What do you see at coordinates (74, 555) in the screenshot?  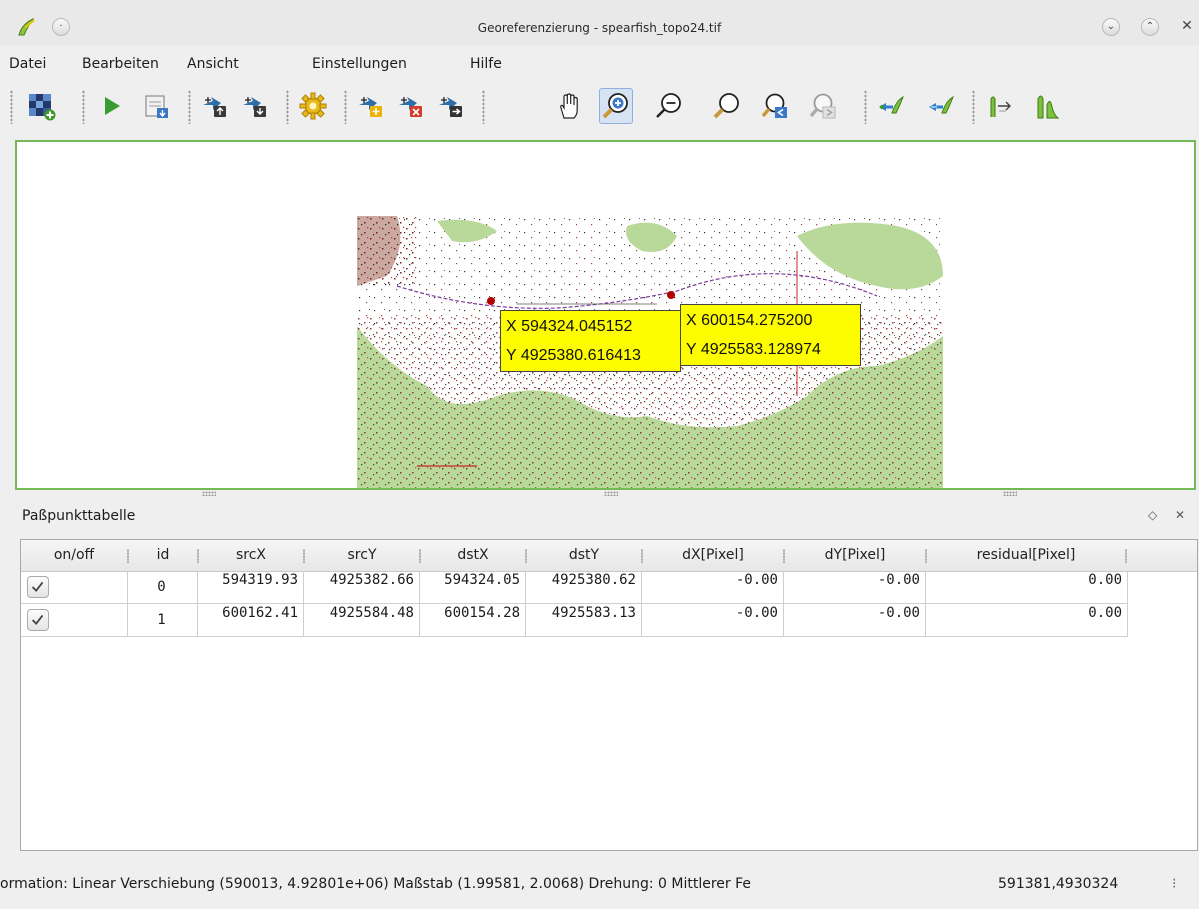 I see `column-header-on-off: on/off` at bounding box center [74, 555].